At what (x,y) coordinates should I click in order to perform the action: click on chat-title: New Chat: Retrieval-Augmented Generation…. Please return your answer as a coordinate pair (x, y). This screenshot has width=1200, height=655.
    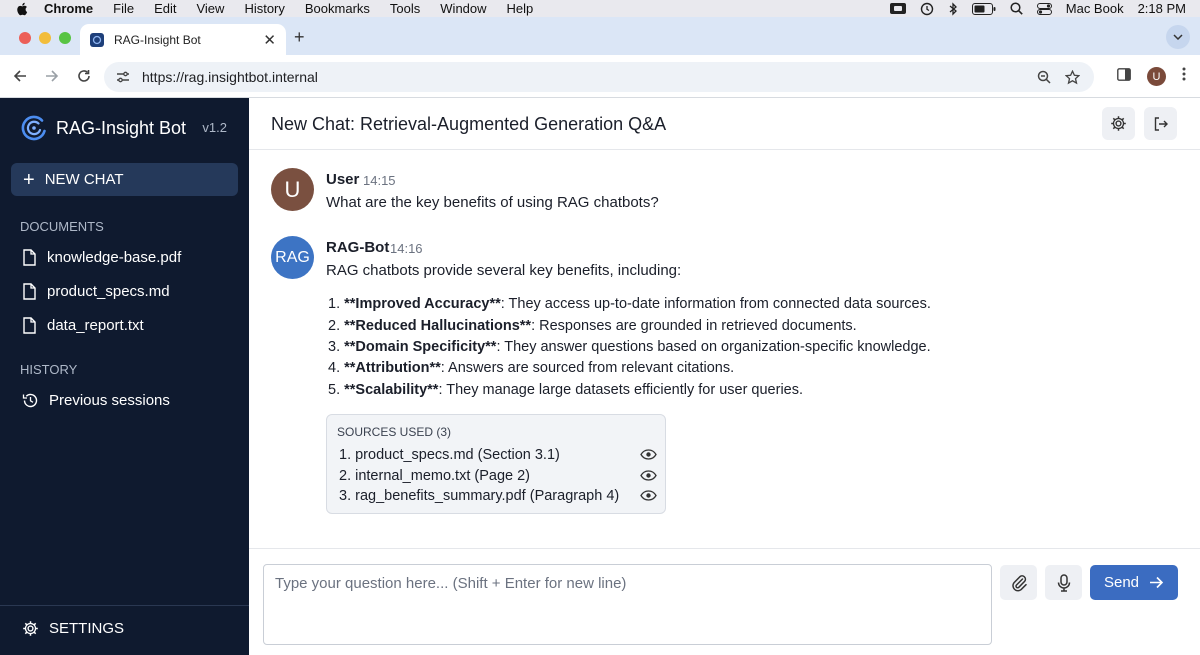
    Looking at the image, I should click on (469, 124).